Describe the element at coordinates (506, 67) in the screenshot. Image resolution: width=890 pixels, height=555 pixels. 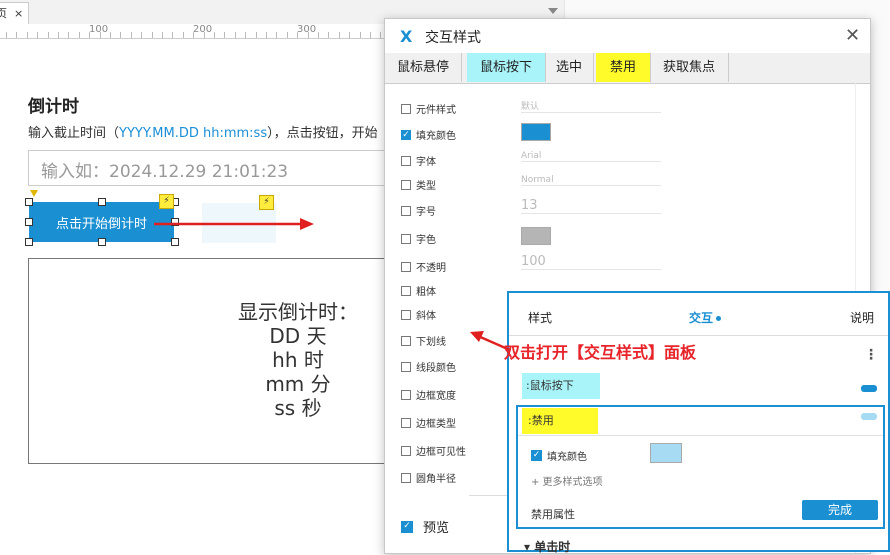
I see `tab-mouse-down: 鼠标按下` at that location.